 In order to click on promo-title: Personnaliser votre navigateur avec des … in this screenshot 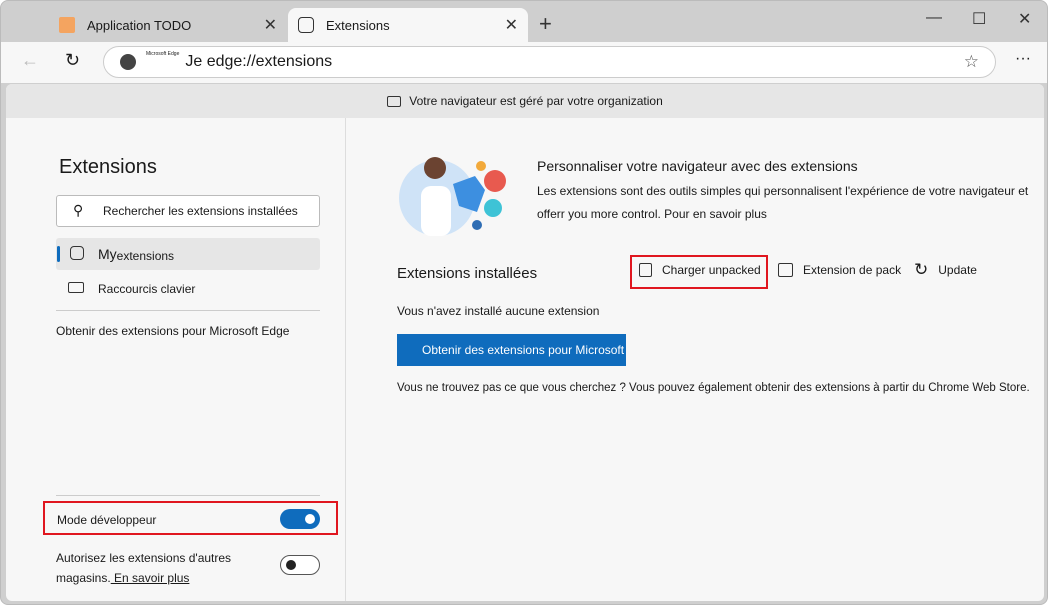, I will do `click(697, 166)`.